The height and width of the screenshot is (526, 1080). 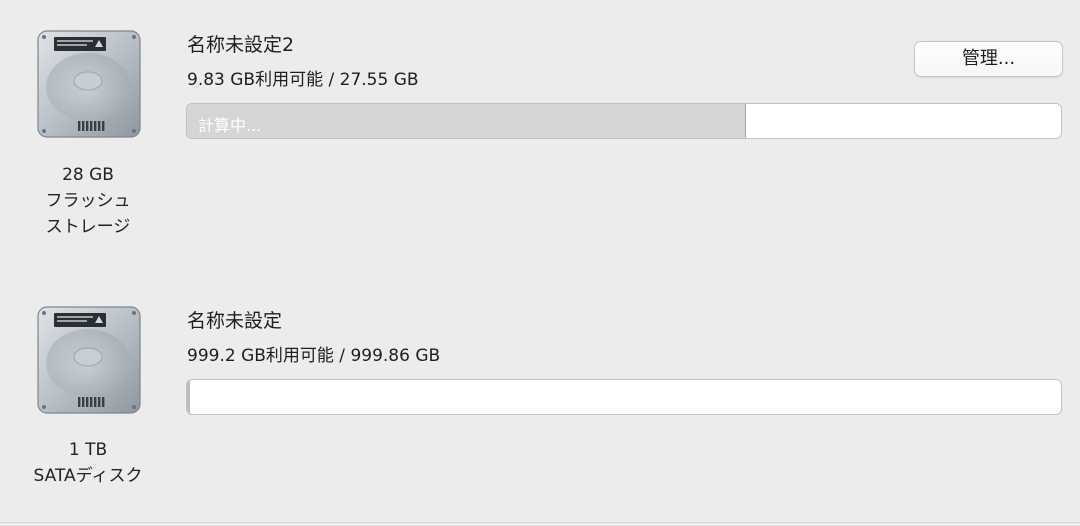 I want to click on disk-size: 28 GB, so click(x=88, y=175).